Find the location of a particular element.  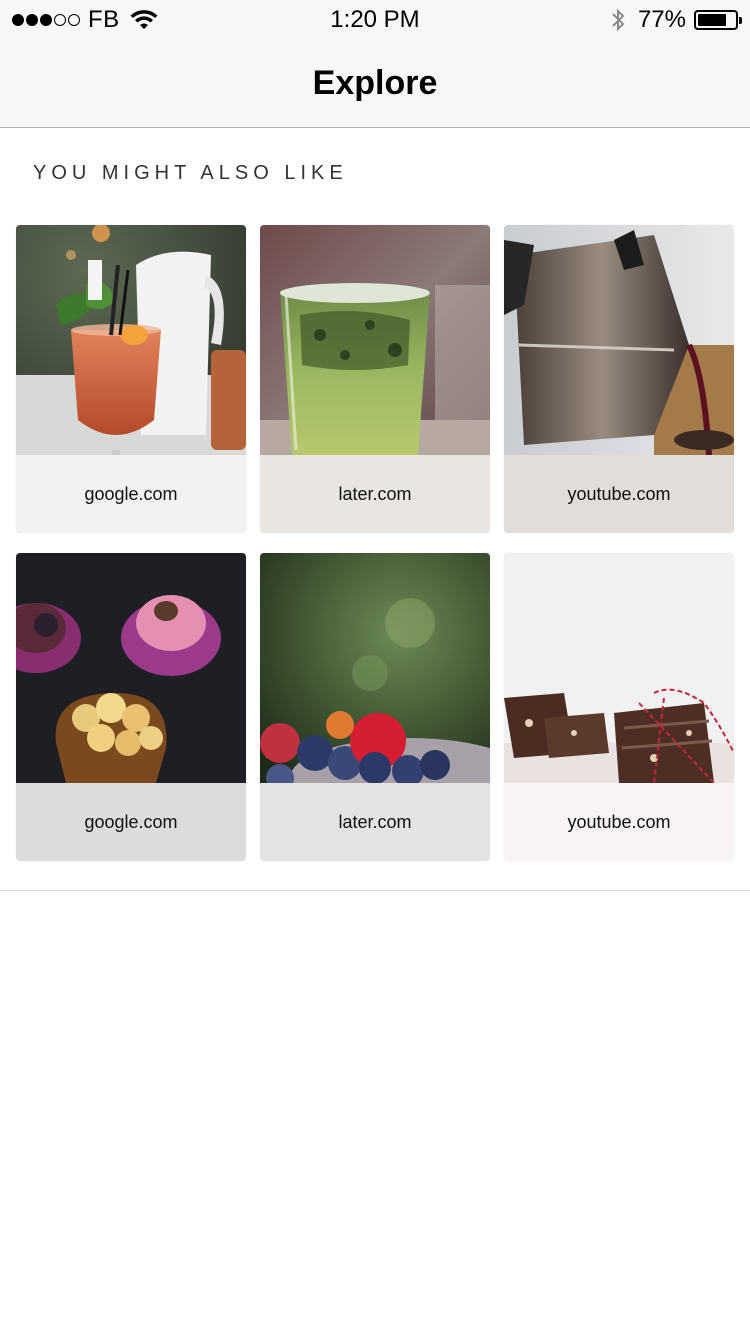

section-title: YOU MIGHT ALSO LIKE is located at coordinates (190, 173).